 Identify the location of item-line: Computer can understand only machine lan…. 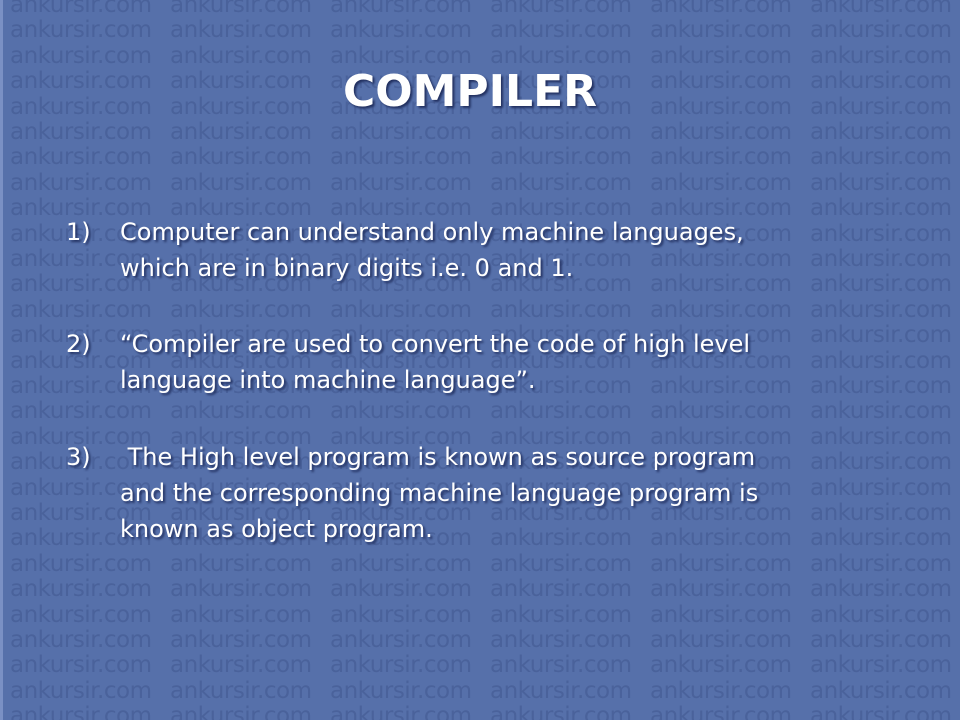
(432, 232).